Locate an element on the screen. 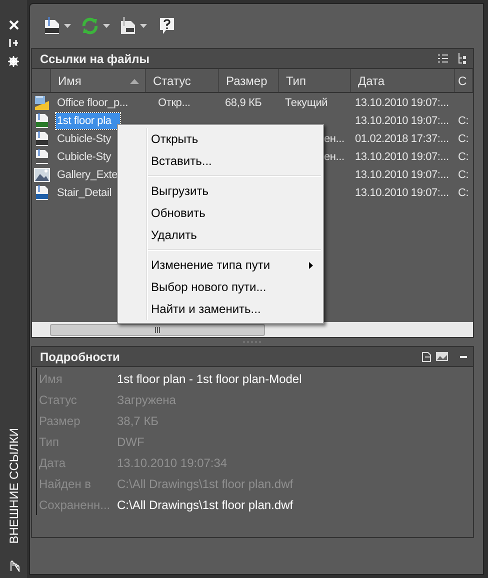 The height and width of the screenshot is (578, 488). column-header: Размер is located at coordinates (249, 80).